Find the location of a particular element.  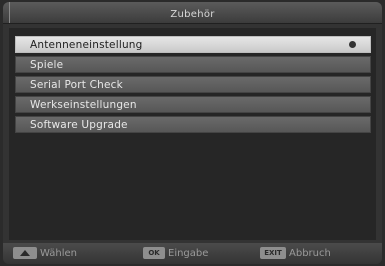

menu-item-werkseinstellungen: Werkseinstellungen is located at coordinates (193, 104).